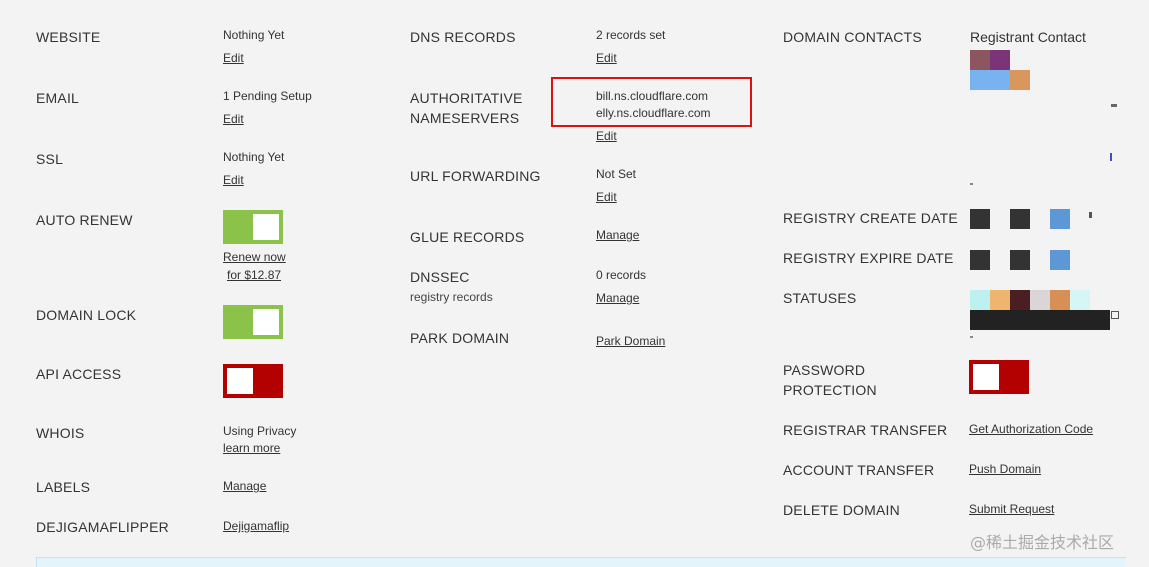 Image resolution: width=1149 pixels, height=567 pixels. I want to click on auto-renew-label: AUTO RENEW, so click(84, 220).